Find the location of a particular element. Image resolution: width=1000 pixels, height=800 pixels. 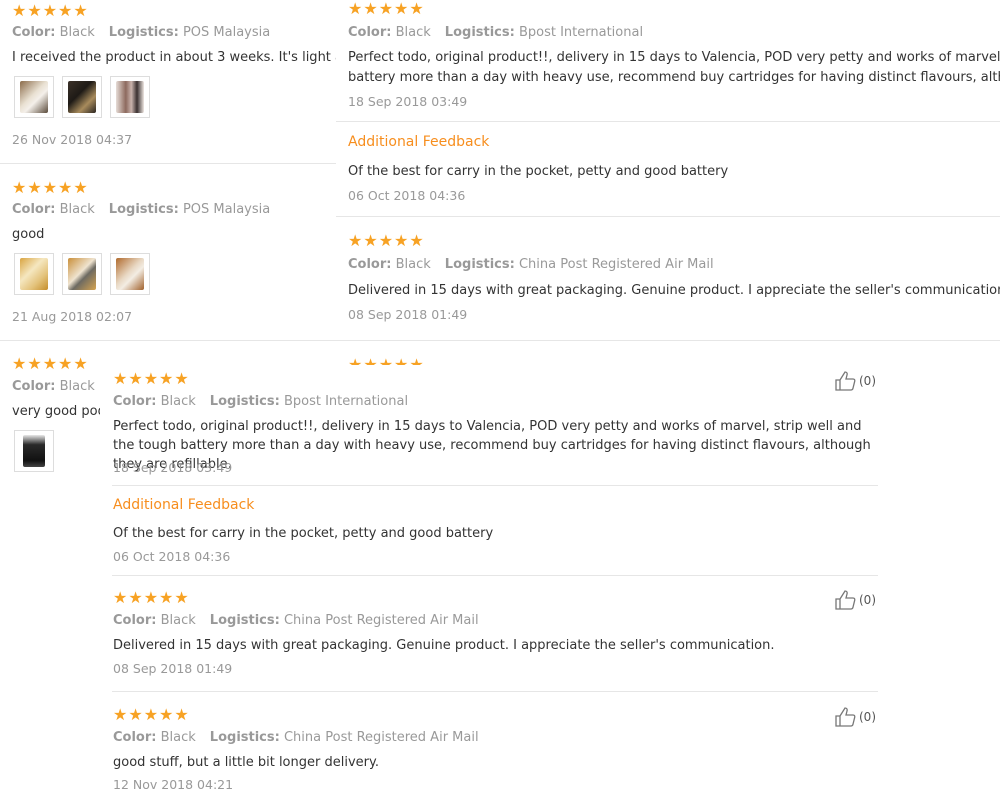

review-date: 21 Aug 2018 02:07 is located at coordinates (72, 316).